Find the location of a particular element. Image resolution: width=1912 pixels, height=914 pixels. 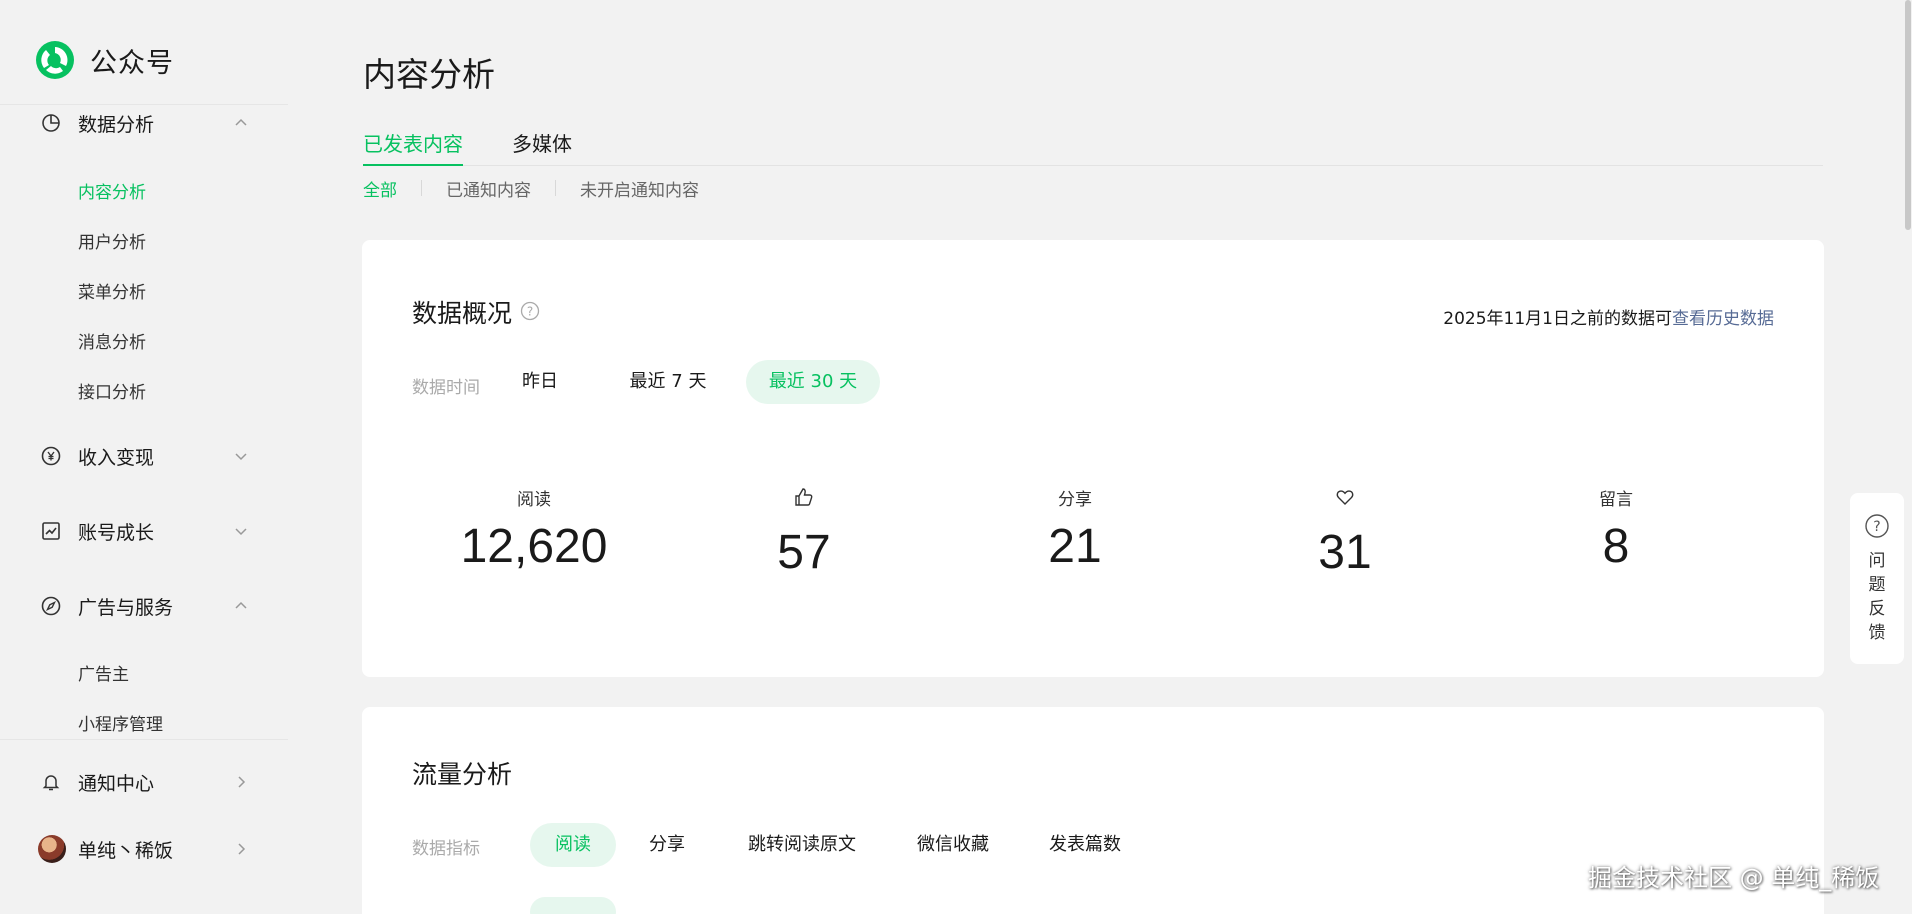

stat-reads: 阅读 12,620 is located at coordinates (534, 529).